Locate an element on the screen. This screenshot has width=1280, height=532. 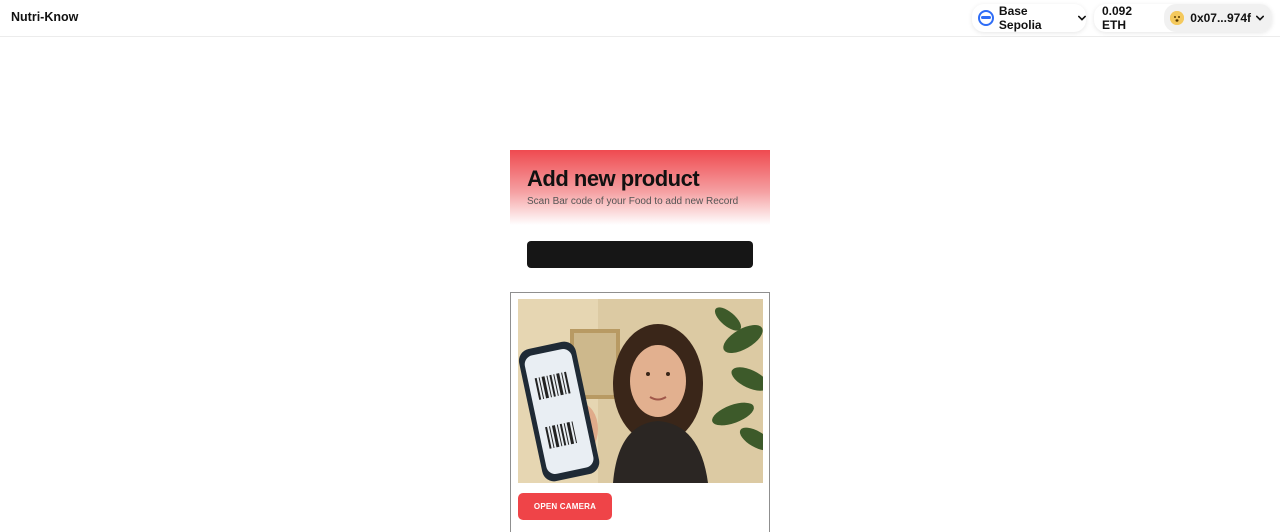
camera-preview-image is located at coordinates (640, 391).